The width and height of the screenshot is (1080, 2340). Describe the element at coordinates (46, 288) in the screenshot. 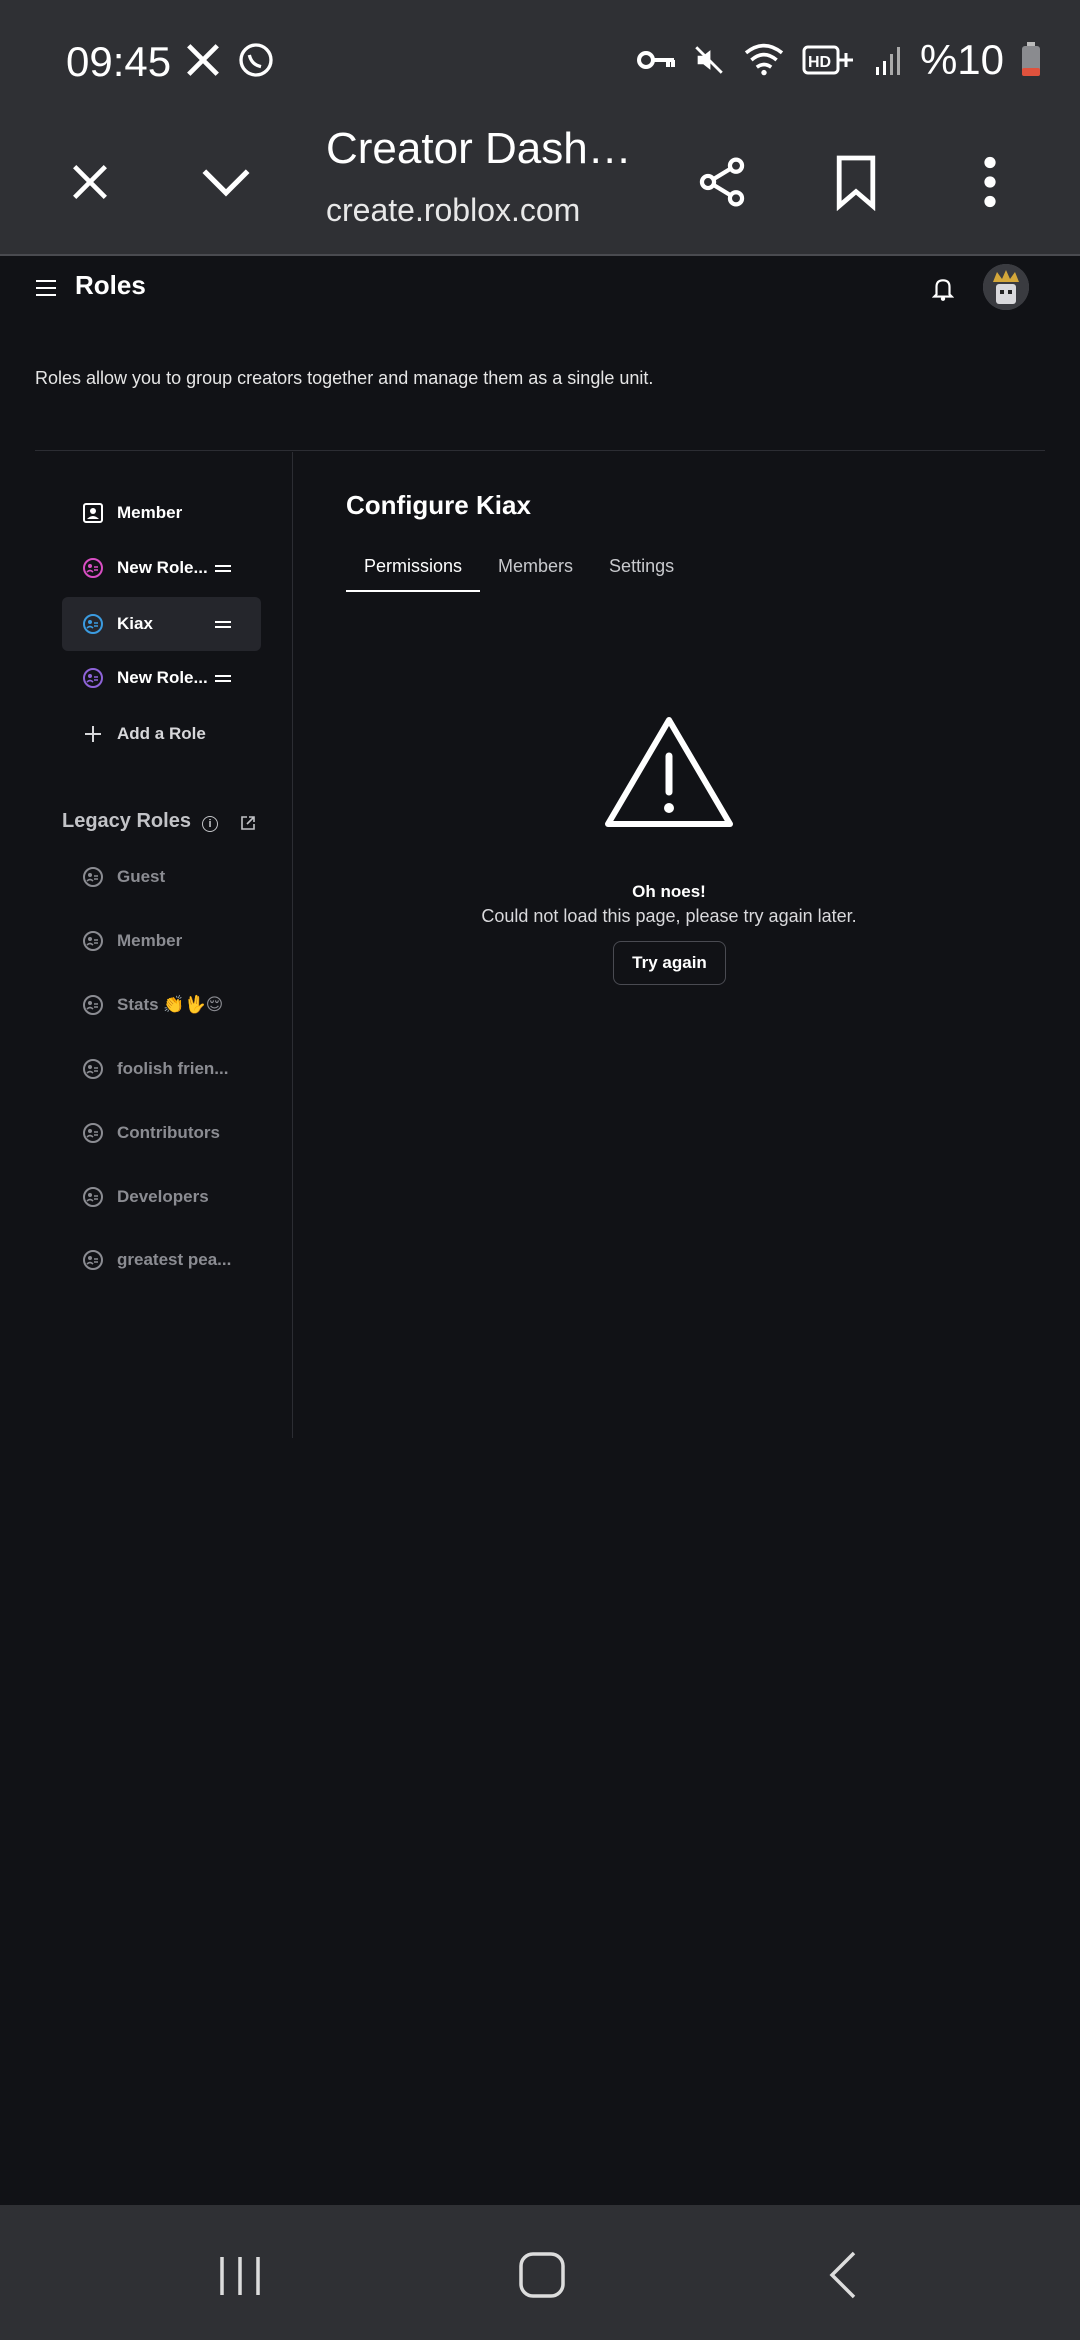

I see `menu-icon` at that location.